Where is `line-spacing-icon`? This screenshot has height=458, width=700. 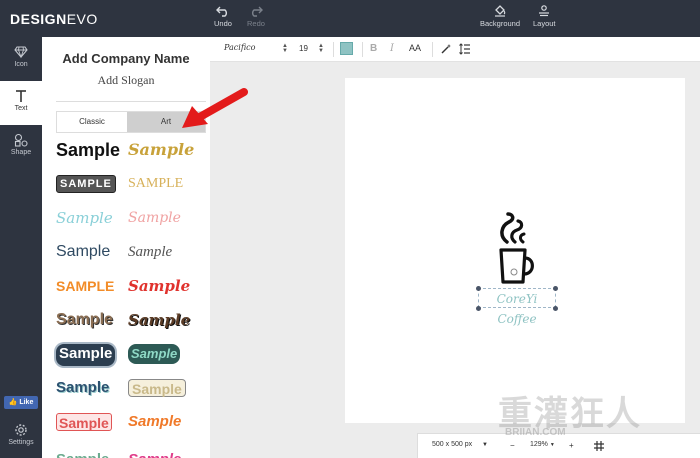
line-spacing-icon is located at coordinates (465, 49).